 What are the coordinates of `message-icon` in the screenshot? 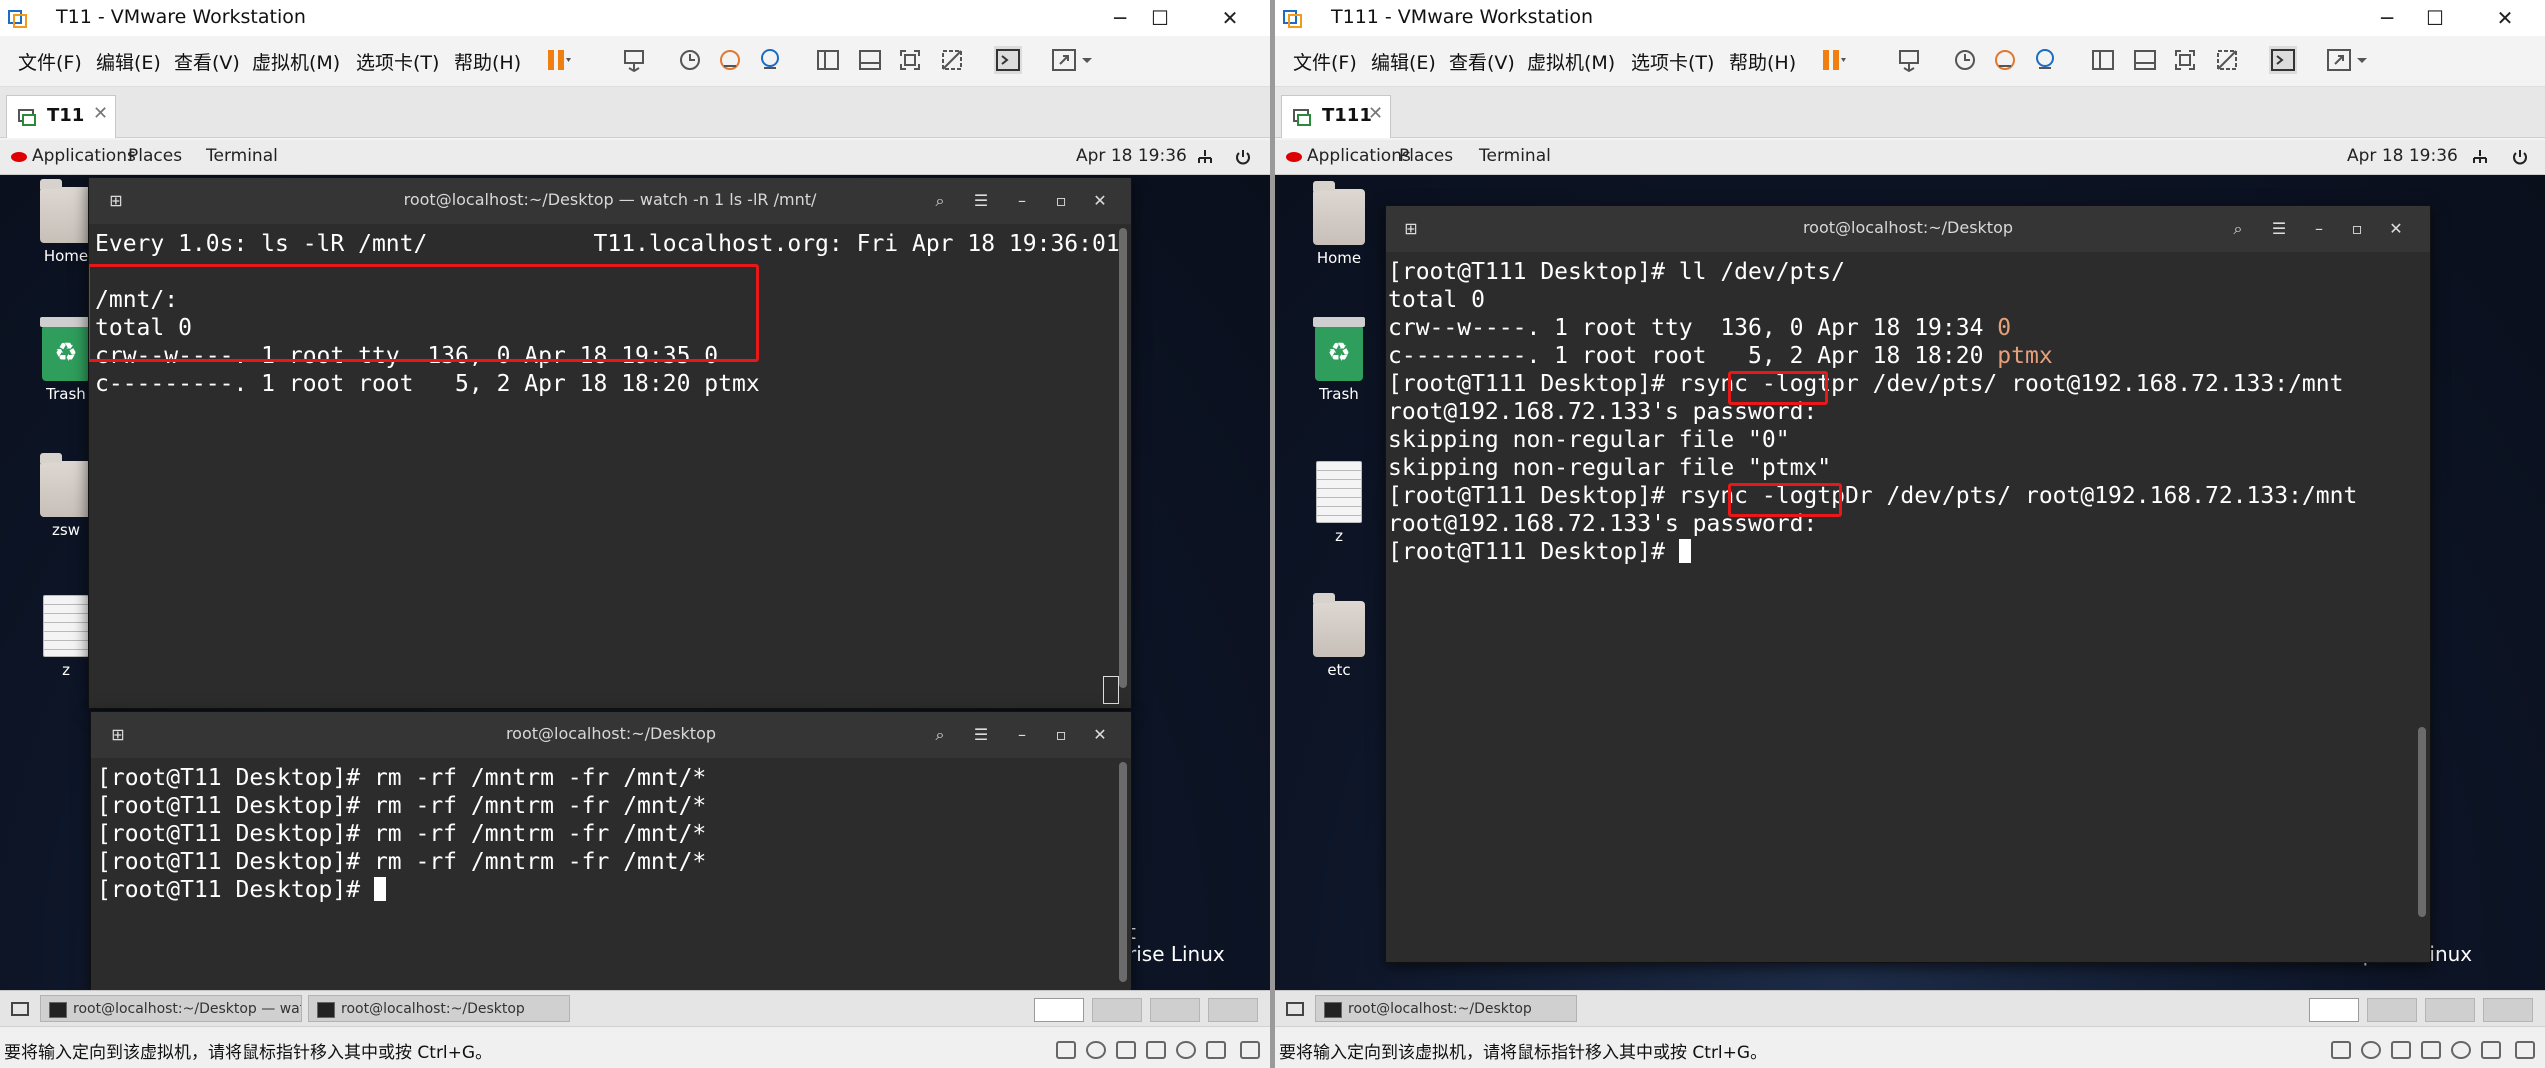 It's located at (2525, 1050).